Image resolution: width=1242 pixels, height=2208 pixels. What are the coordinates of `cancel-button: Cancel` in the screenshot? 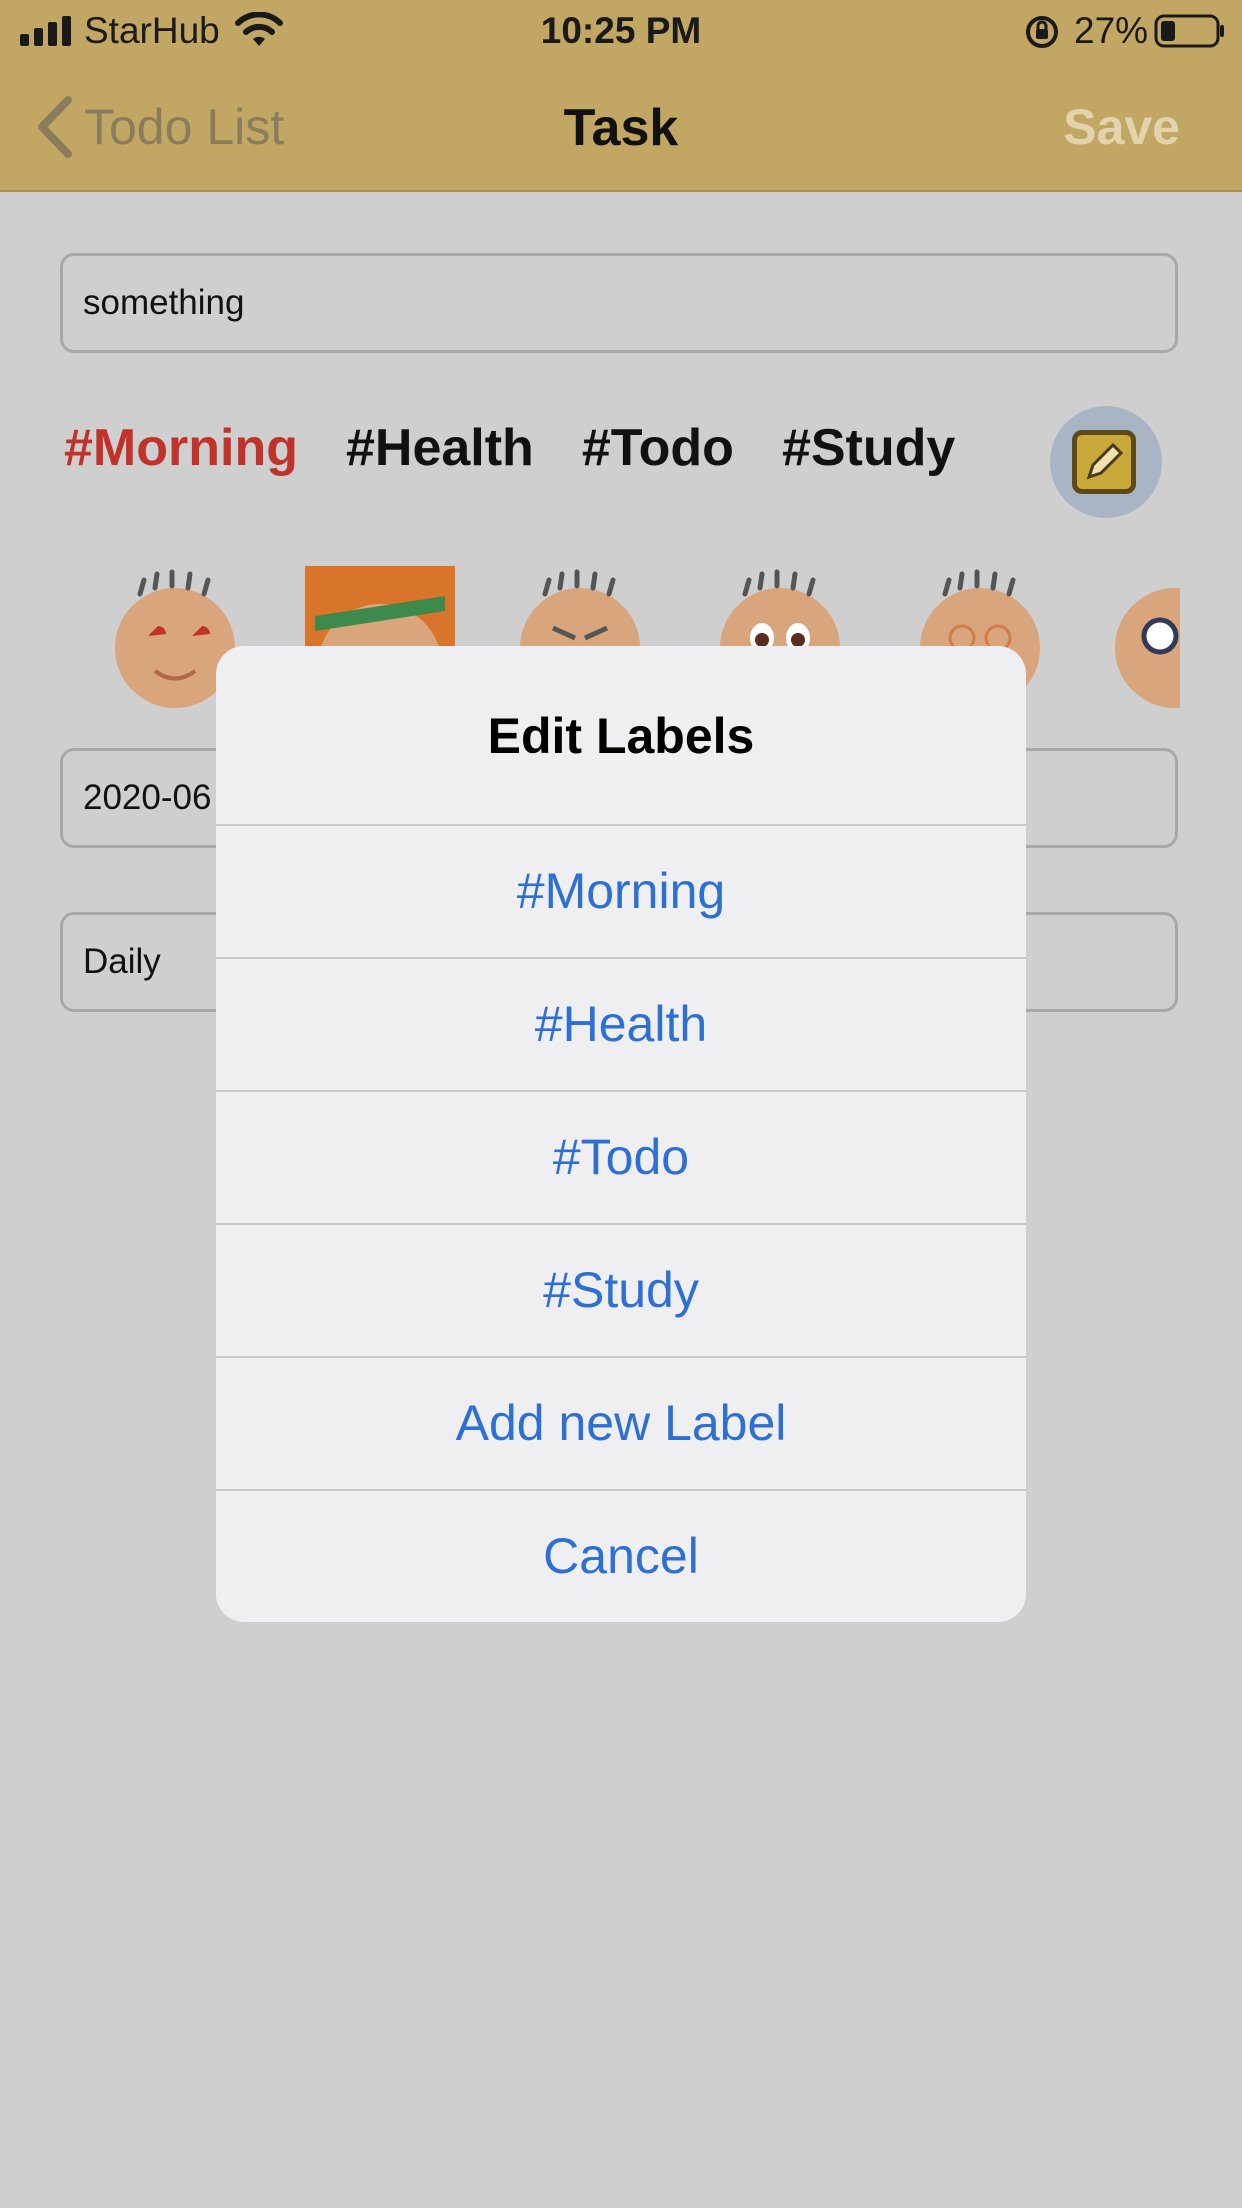 It's located at (621, 1556).